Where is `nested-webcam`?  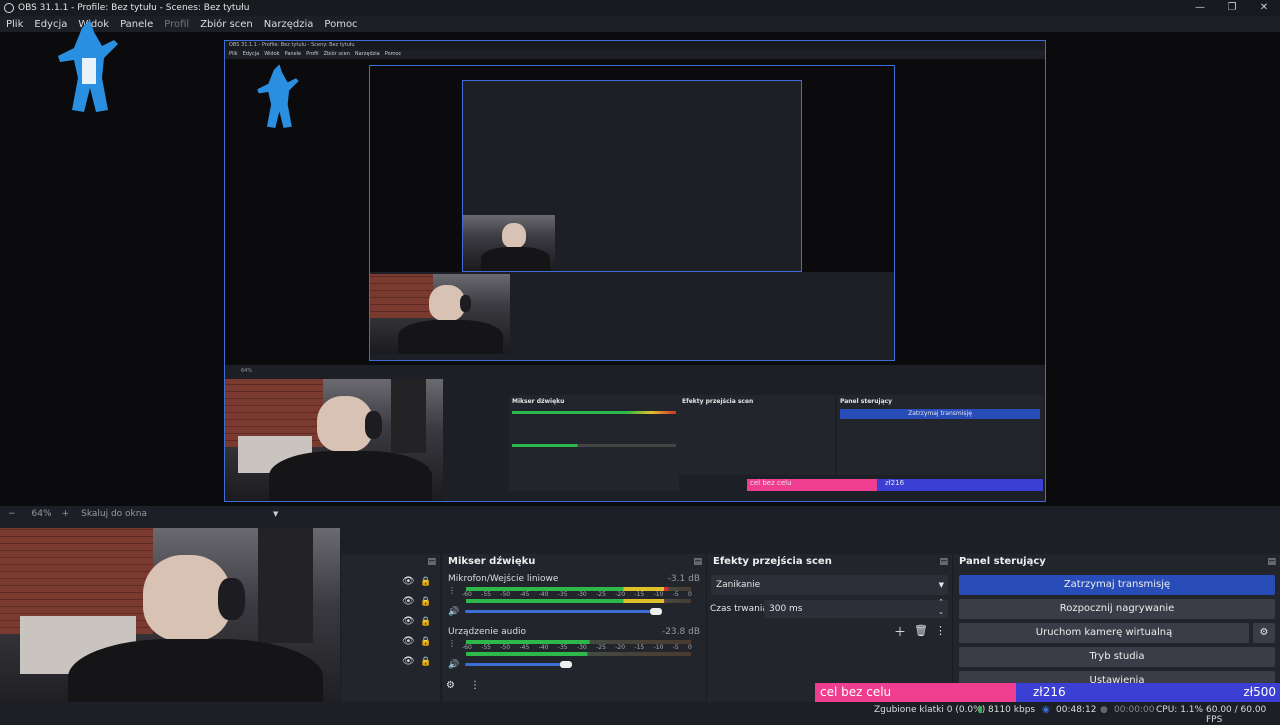
nested-webcam is located at coordinates (334, 440).